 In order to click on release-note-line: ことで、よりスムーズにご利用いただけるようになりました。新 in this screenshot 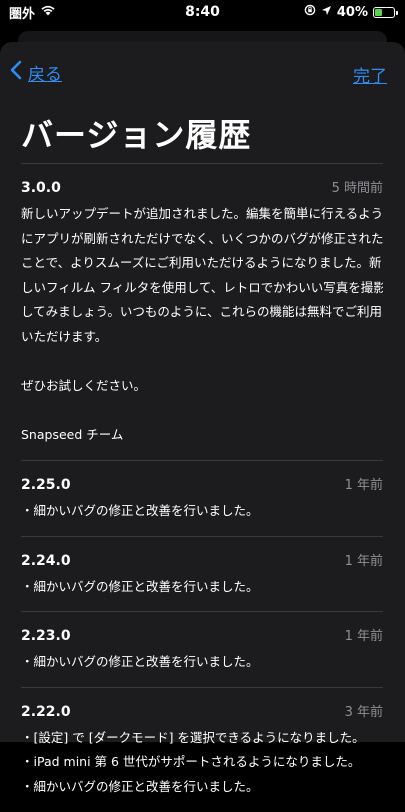, I will do `click(201, 263)`.